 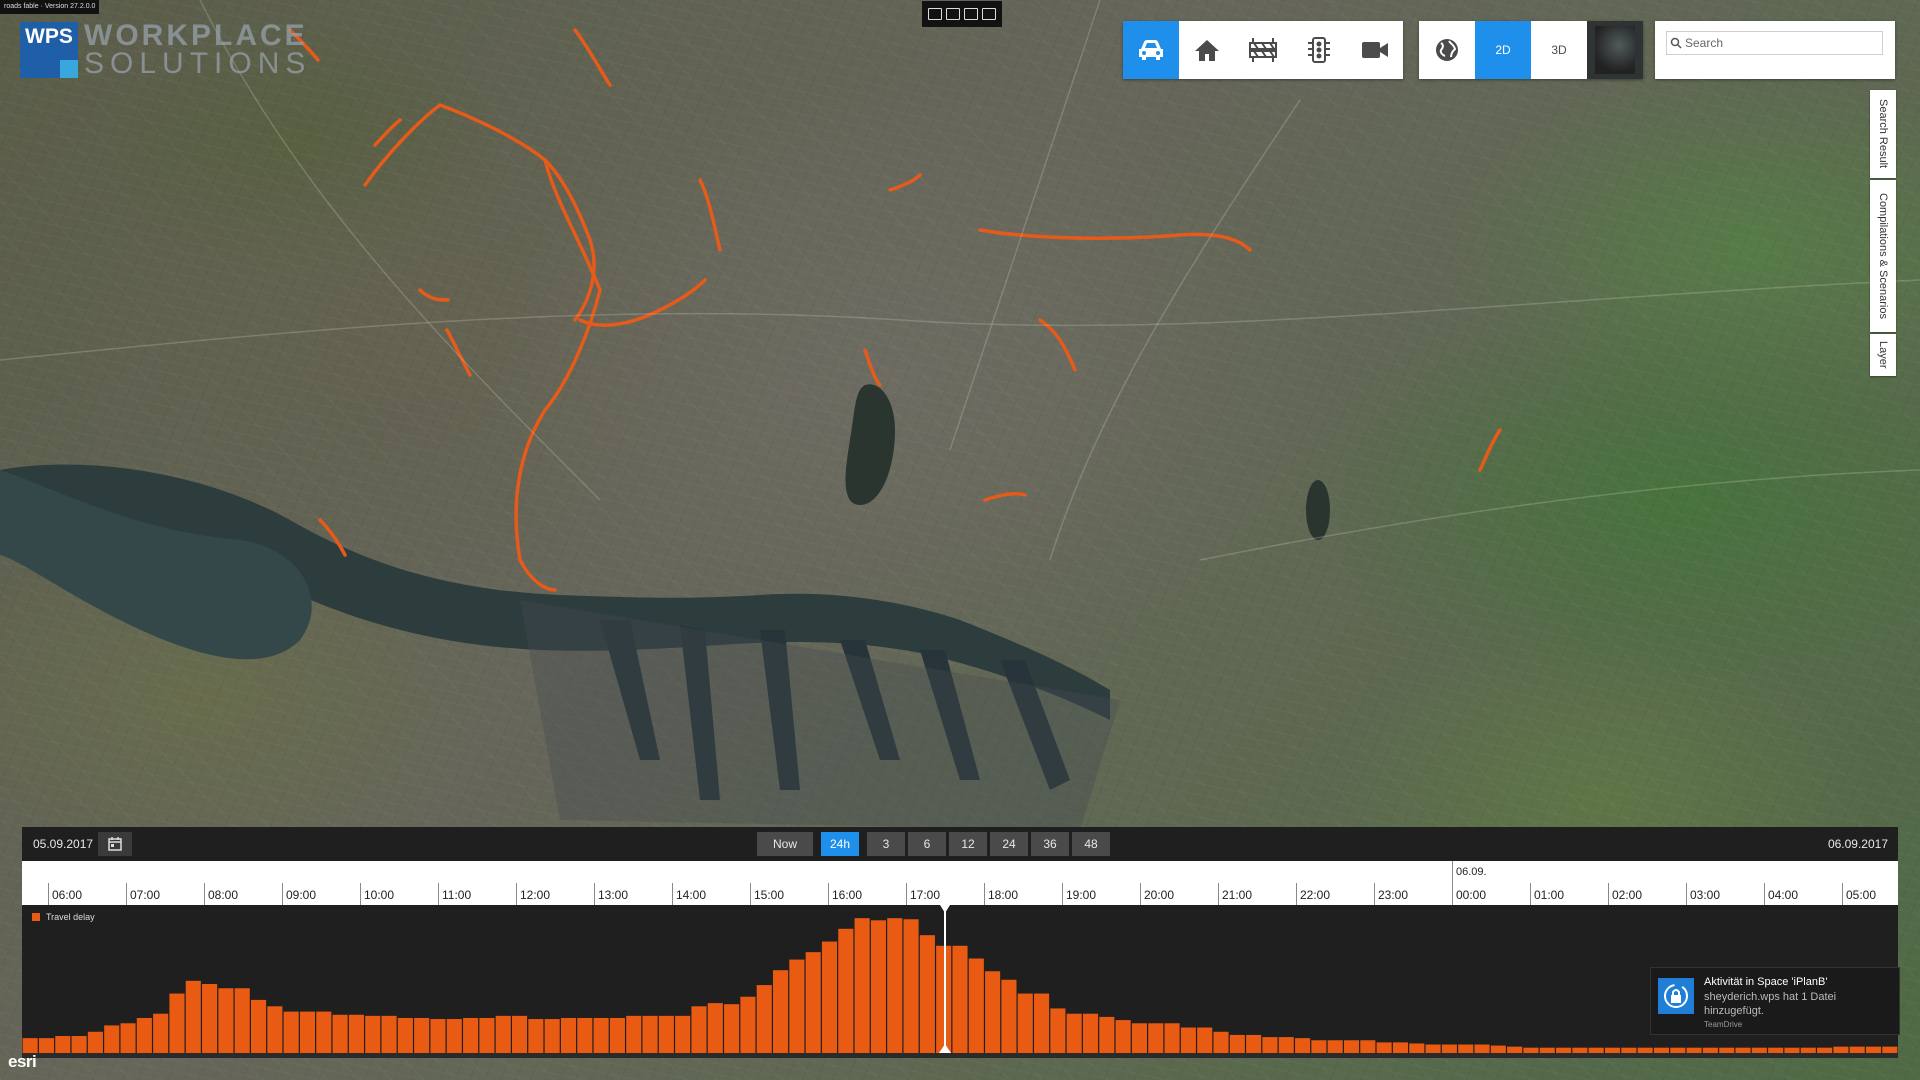 I want to click on traffic-light-icon, so click(x=1319, y=50).